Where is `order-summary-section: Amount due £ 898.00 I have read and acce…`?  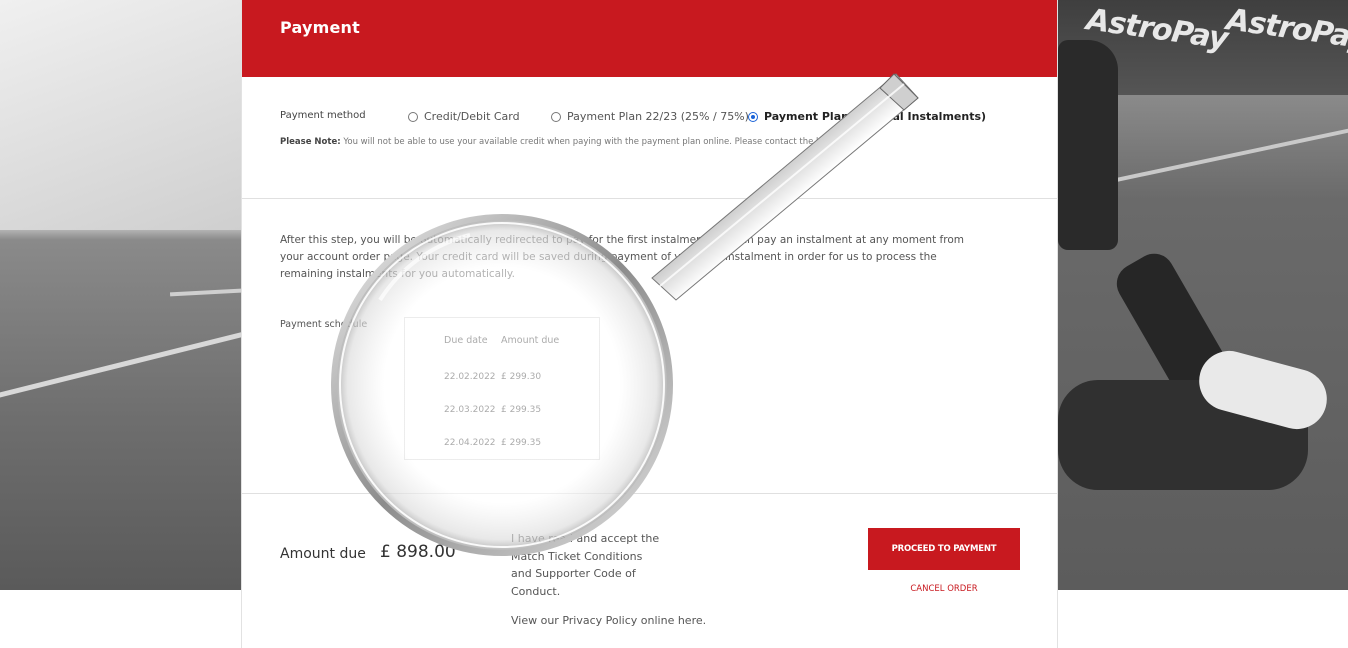 order-summary-section: Amount due £ 898.00 I have read and acce… is located at coordinates (649, 571).